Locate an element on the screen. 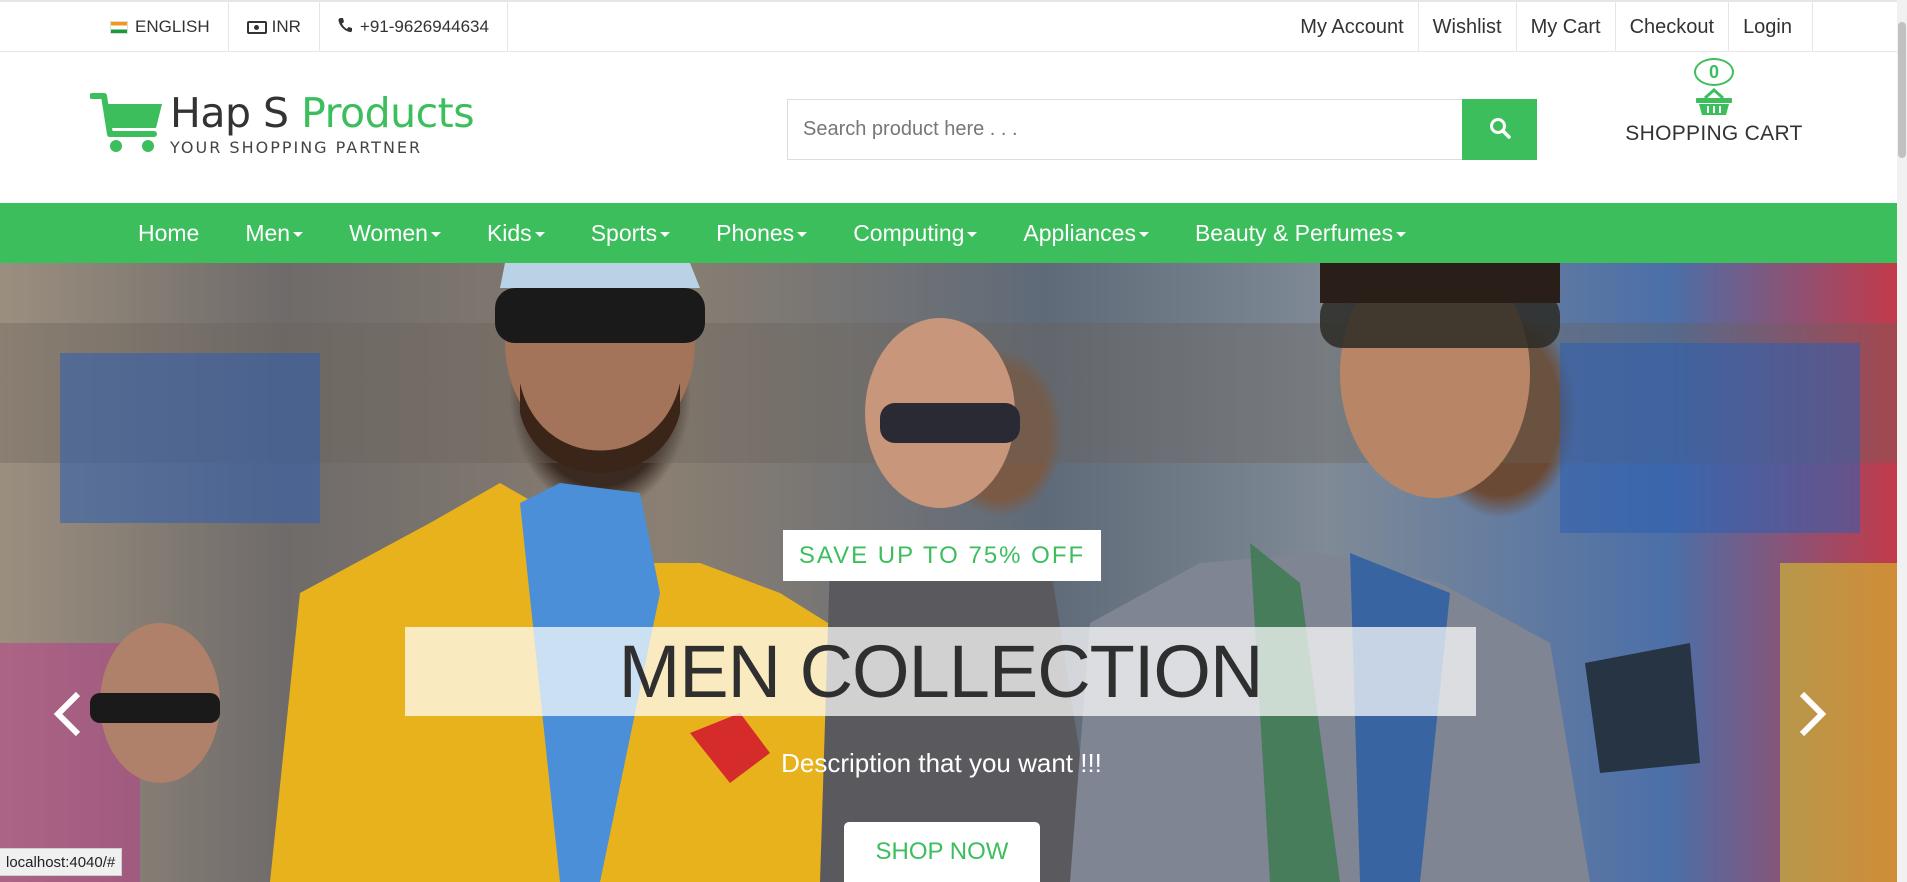 Image resolution: width=1907 pixels, height=882 pixels. login-link: Login is located at coordinates (1771, 27).